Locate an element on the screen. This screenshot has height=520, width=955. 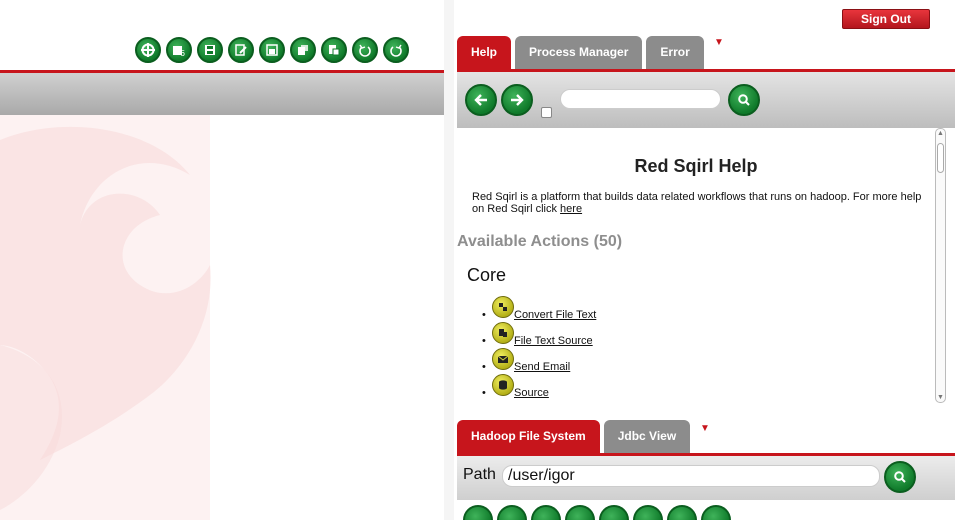
help-search-button is located at coordinates (744, 100).